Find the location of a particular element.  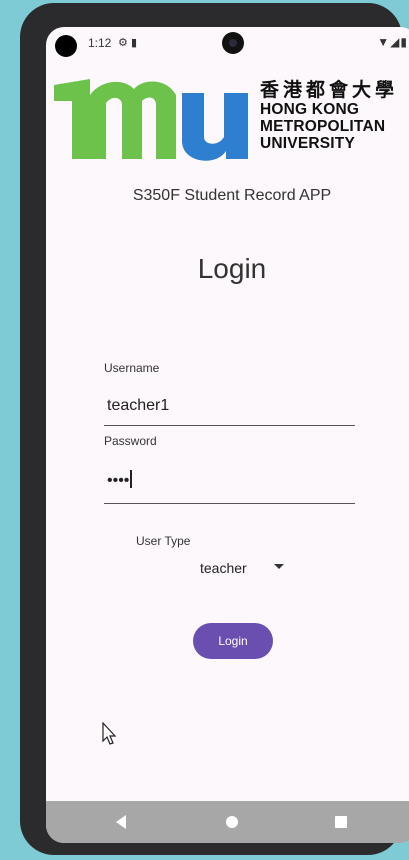

app-subtitle: S350F Student Record APP is located at coordinates (232, 195).